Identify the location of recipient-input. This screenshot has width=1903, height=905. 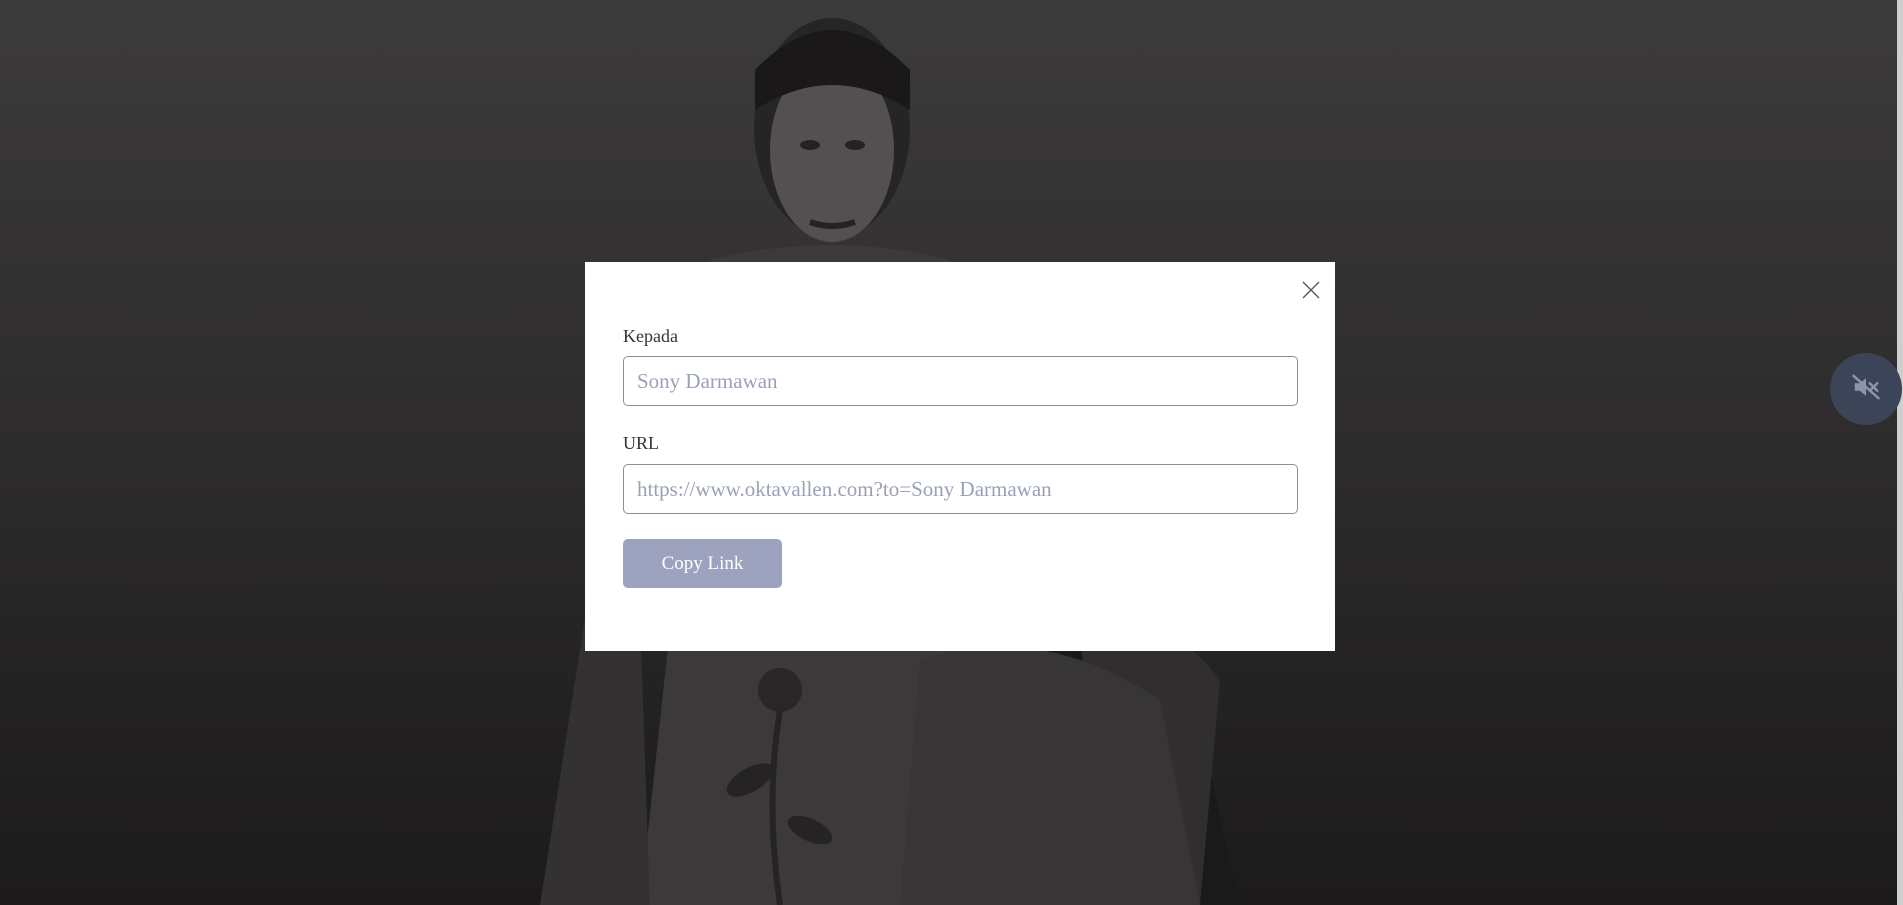
(960, 381).